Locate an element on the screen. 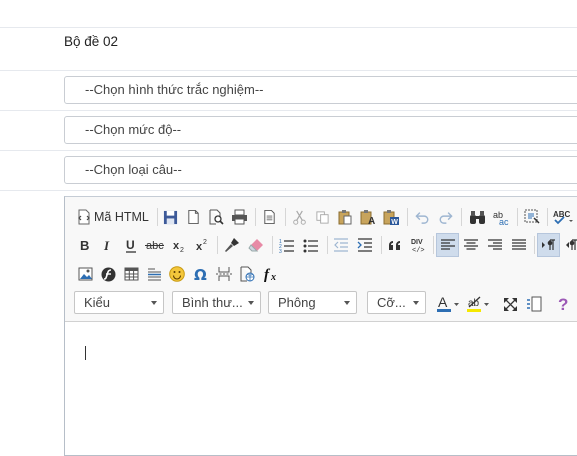 The image size is (577, 456). show-blocks-button is located at coordinates (534, 304).